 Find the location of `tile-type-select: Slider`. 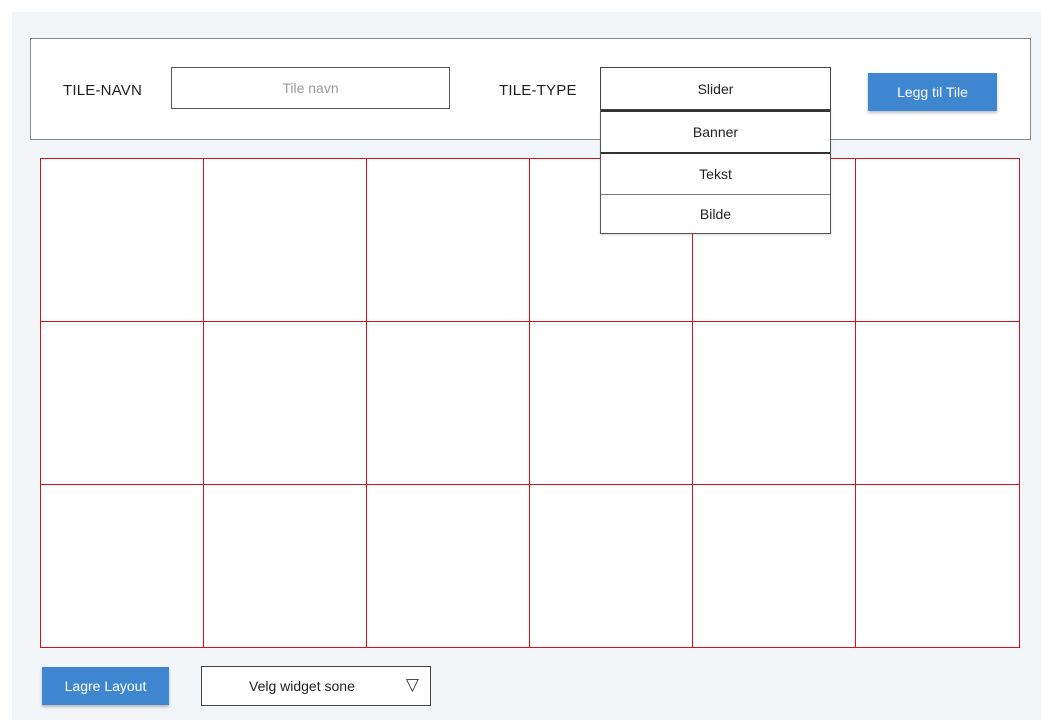

tile-type-select: Slider is located at coordinates (715, 88).